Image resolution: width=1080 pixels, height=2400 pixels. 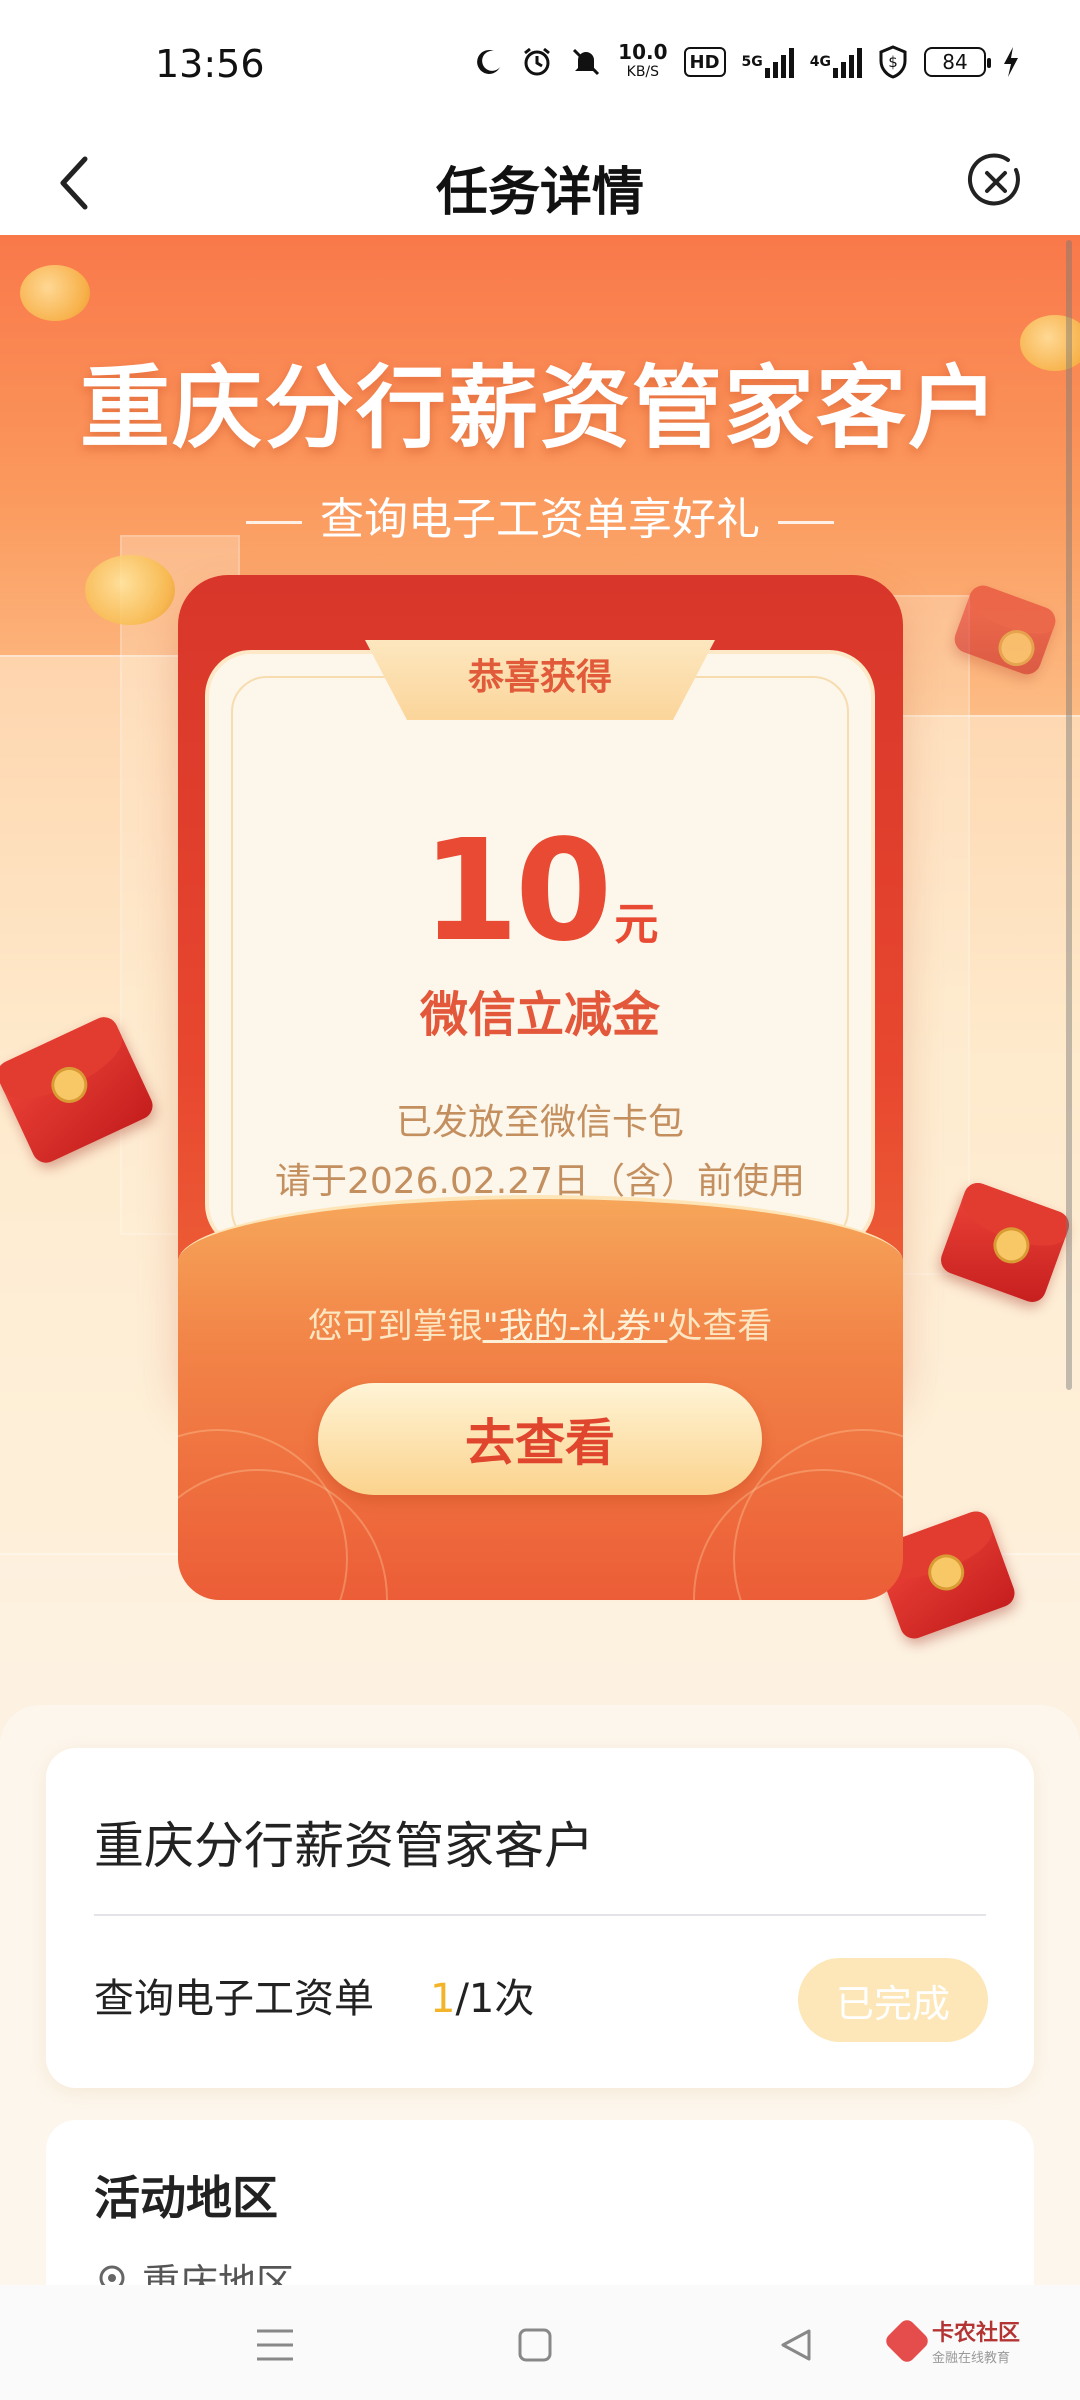 I want to click on nav-bar: 任务详情, so click(x=540, y=182).